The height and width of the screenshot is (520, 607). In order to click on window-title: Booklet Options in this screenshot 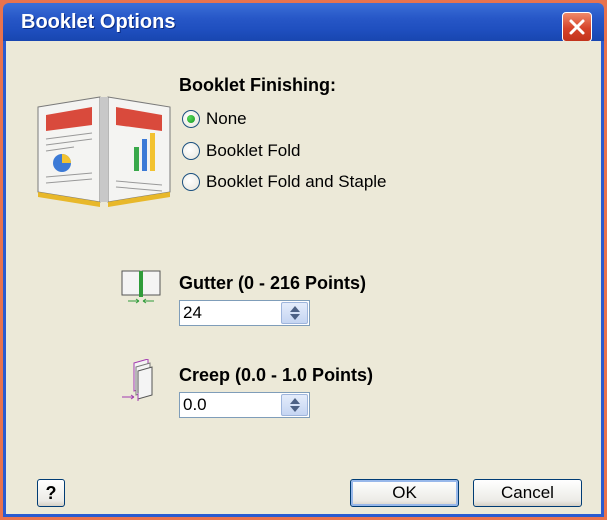, I will do `click(98, 22)`.